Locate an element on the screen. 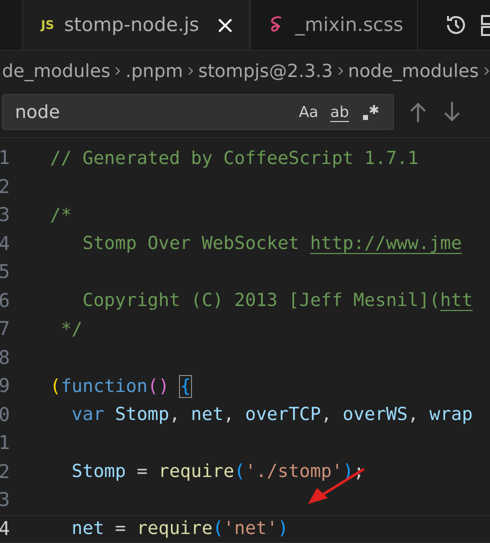  line-number: 6 is located at coordinates (5, 301).